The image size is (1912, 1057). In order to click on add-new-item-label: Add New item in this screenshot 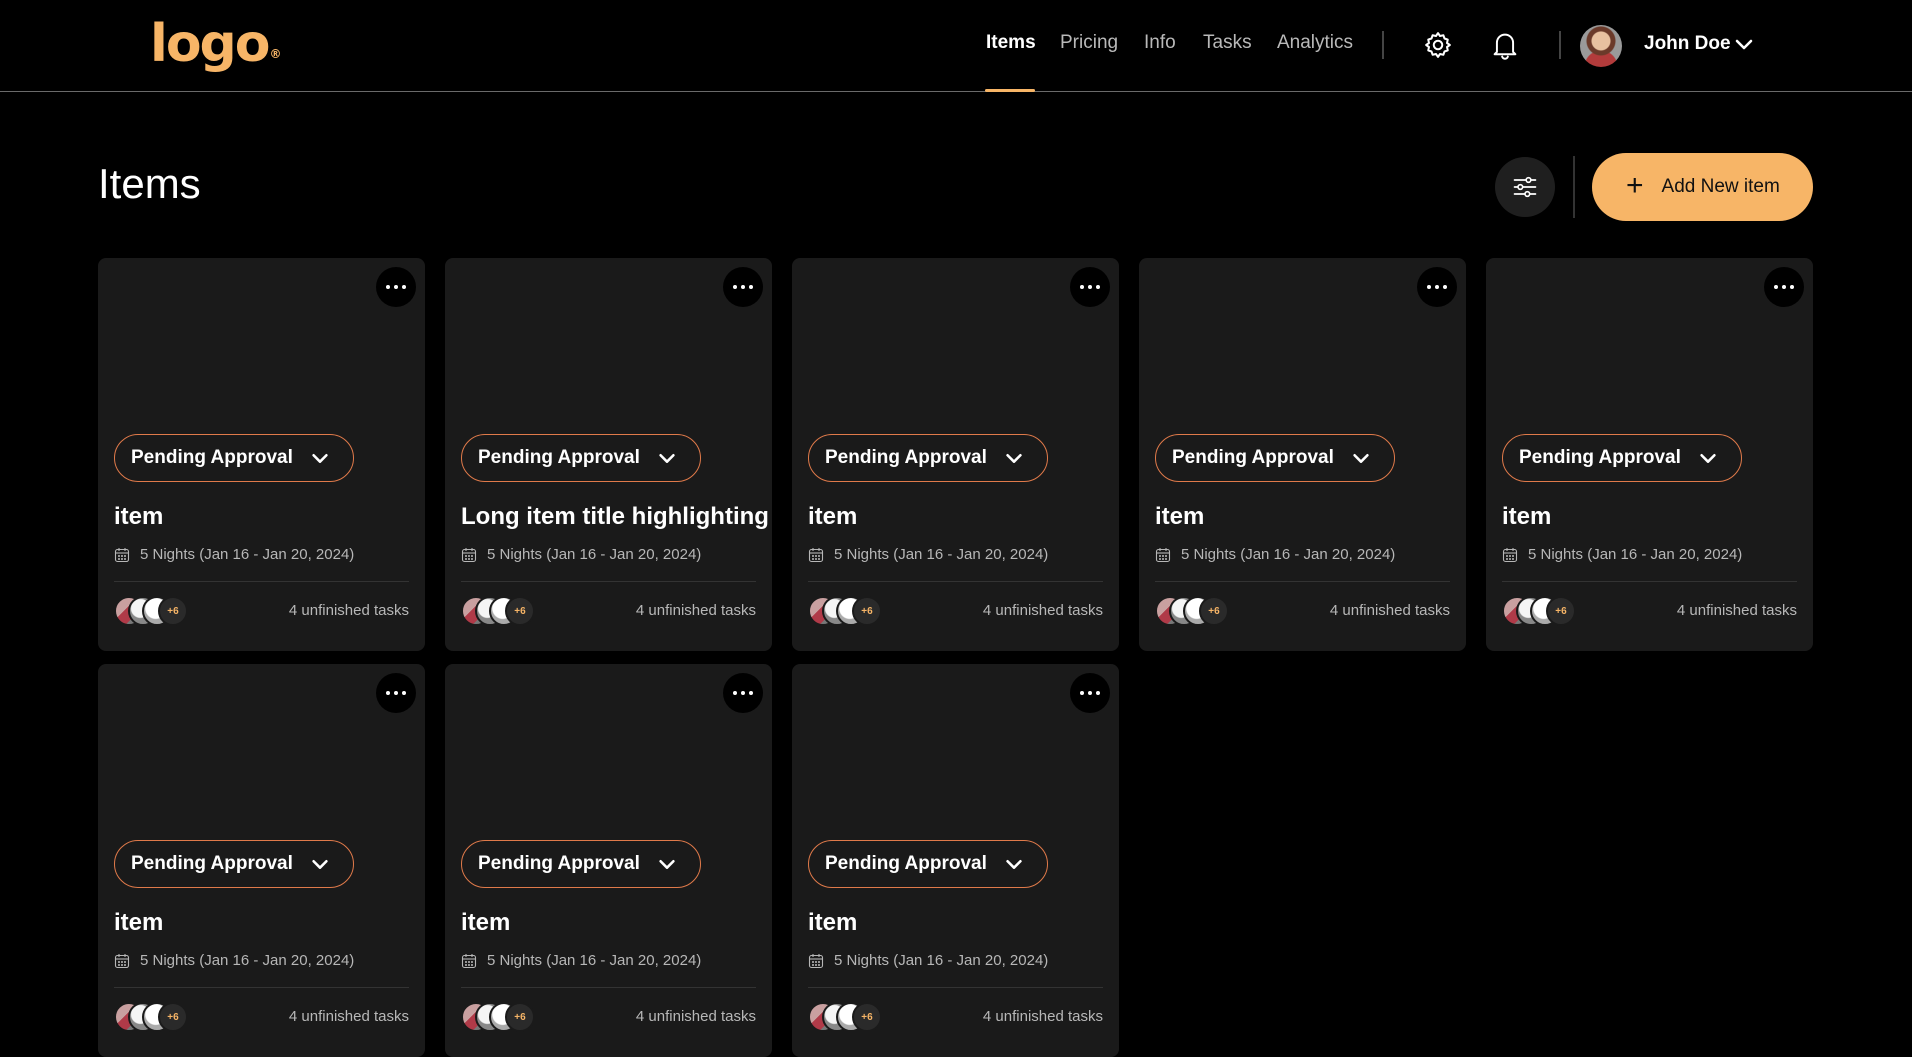, I will do `click(1720, 186)`.